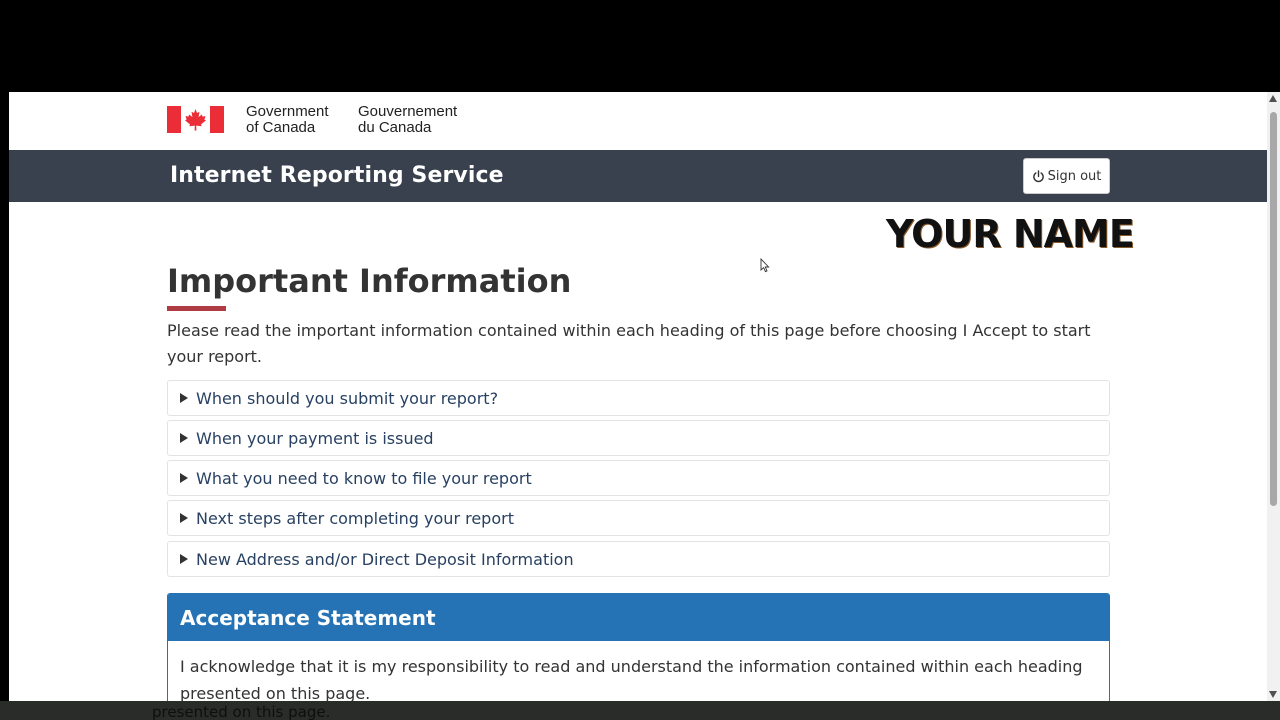 Image resolution: width=1280 pixels, height=720 pixels. What do you see at coordinates (196, 308) in the screenshot?
I see `title-underline` at bounding box center [196, 308].